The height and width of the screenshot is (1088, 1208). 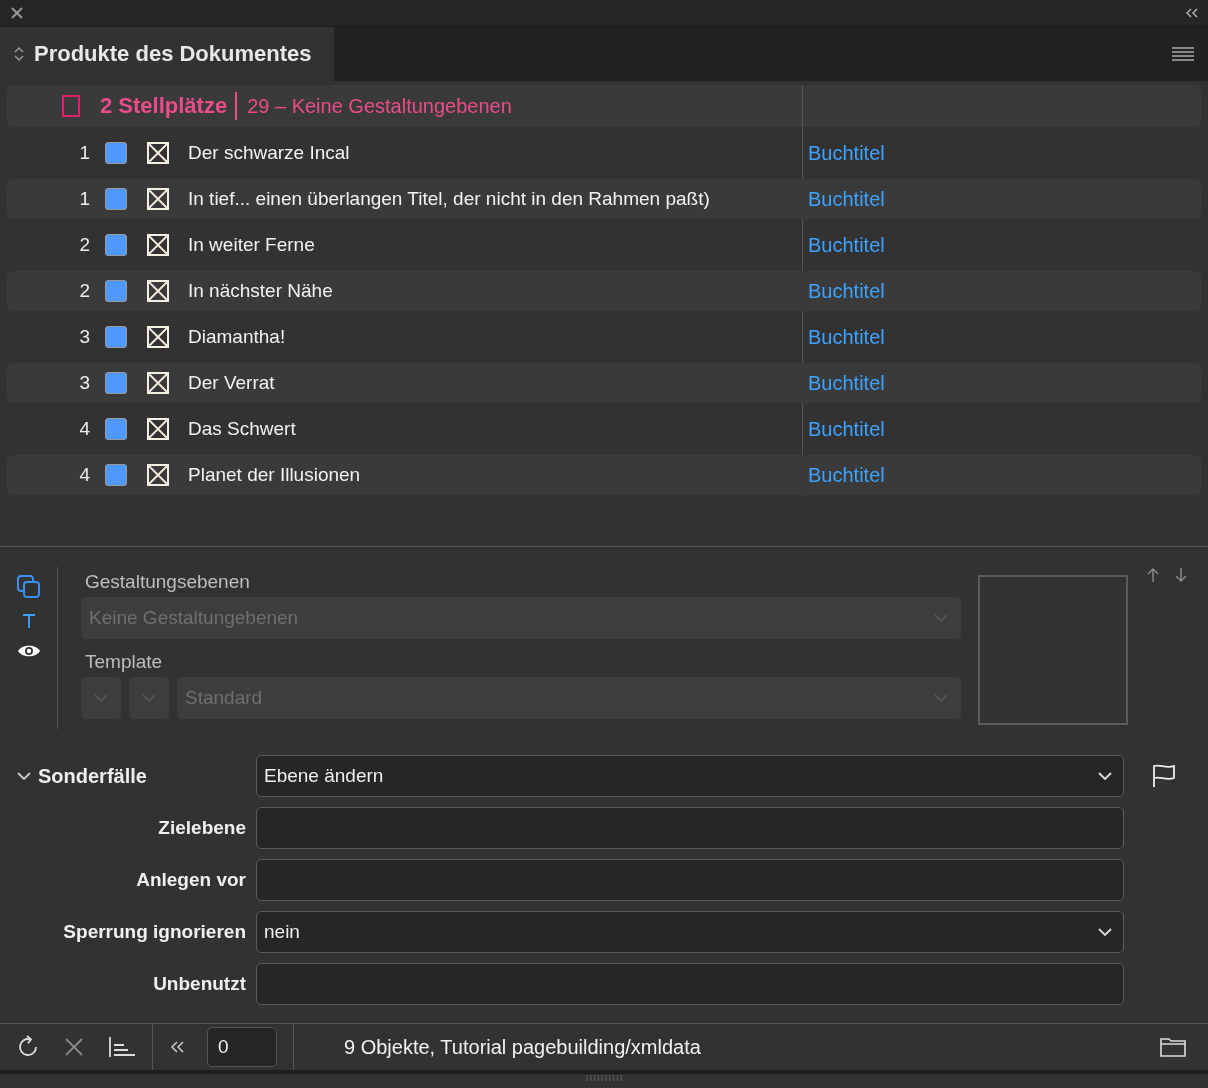 What do you see at coordinates (154, 932) in the screenshot?
I see `field-label: Sperrung ignorieren` at bounding box center [154, 932].